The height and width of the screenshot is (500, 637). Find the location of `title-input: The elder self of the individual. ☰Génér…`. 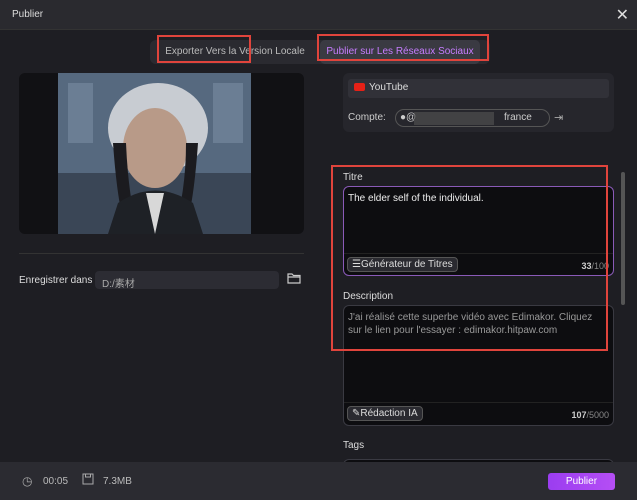

title-input: The elder self of the individual. ☰Génér… is located at coordinates (478, 231).